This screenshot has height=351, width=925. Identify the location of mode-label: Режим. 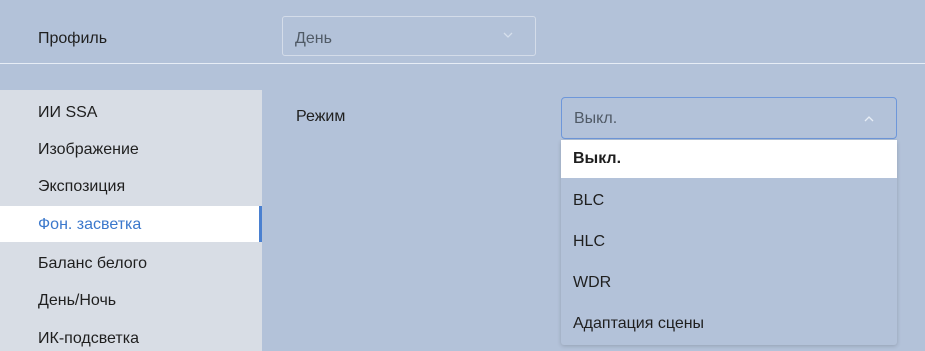
(321, 116).